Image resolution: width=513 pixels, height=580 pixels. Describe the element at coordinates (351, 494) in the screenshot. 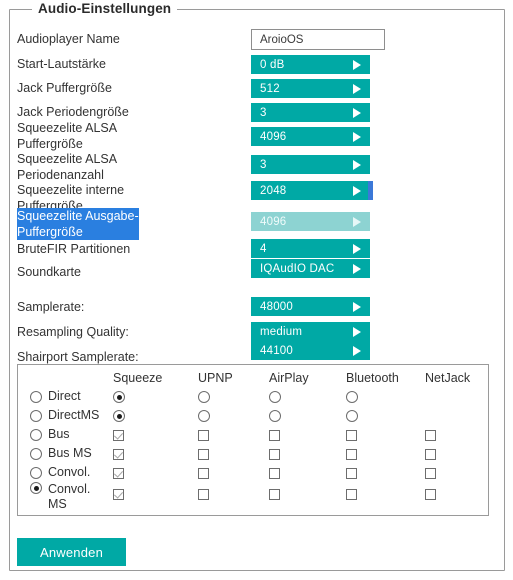

I see `matrix-cell-convol-ms-bluetooth` at that location.